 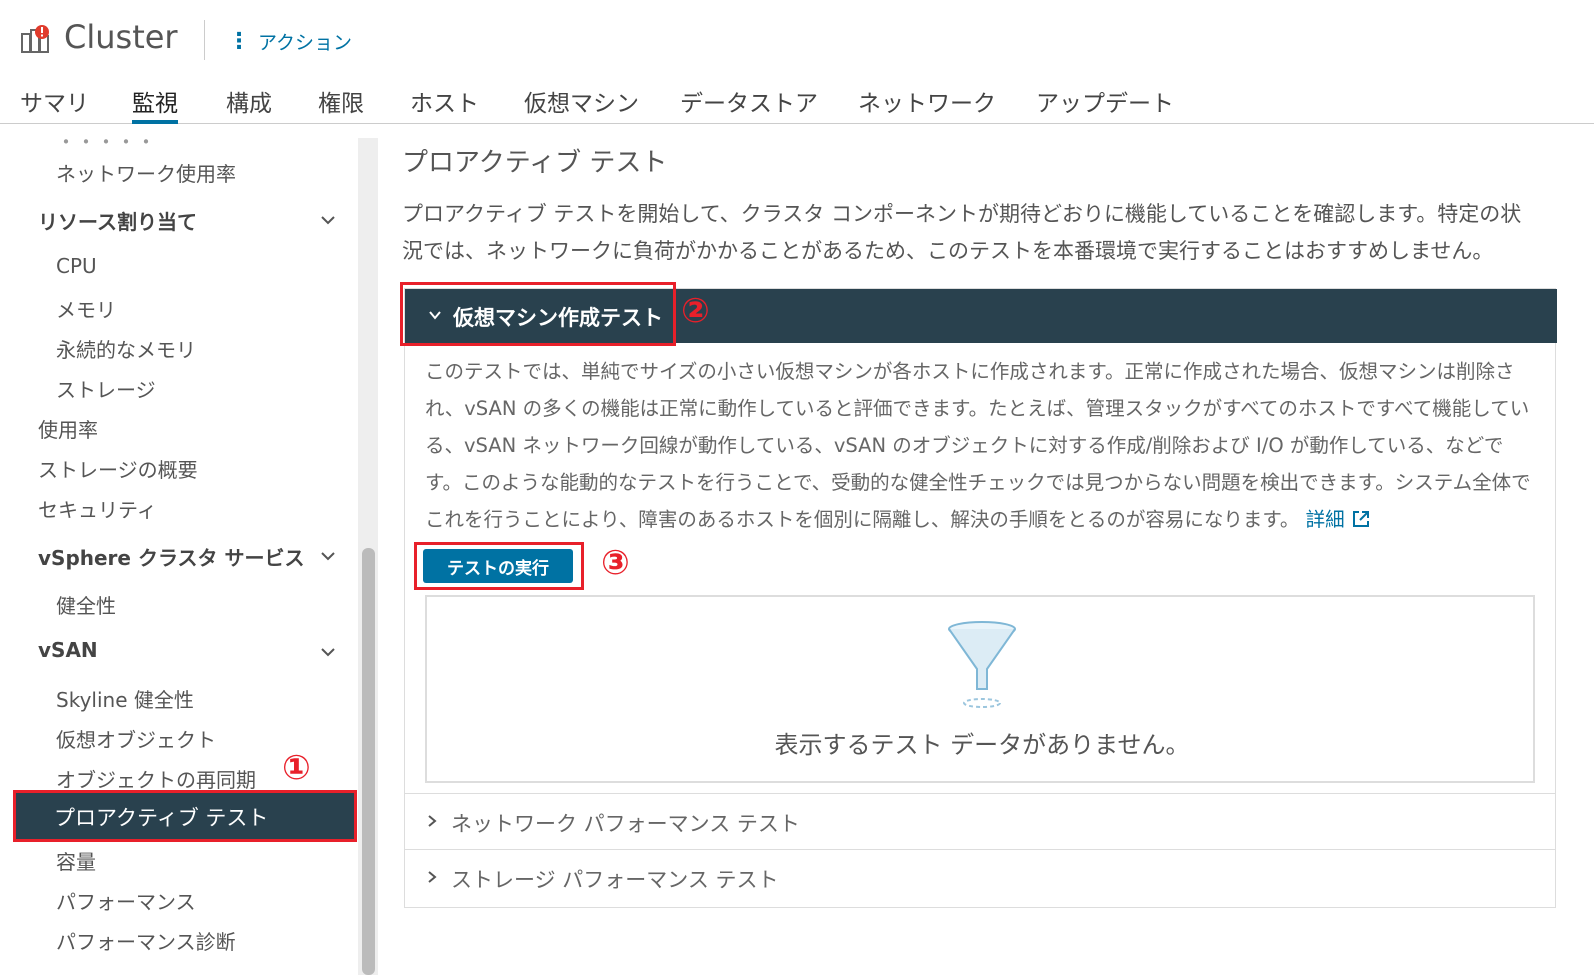 What do you see at coordinates (126, 348) in the screenshot?
I see `sidebar-item-persistent-memory: 永続的なメモリ` at bounding box center [126, 348].